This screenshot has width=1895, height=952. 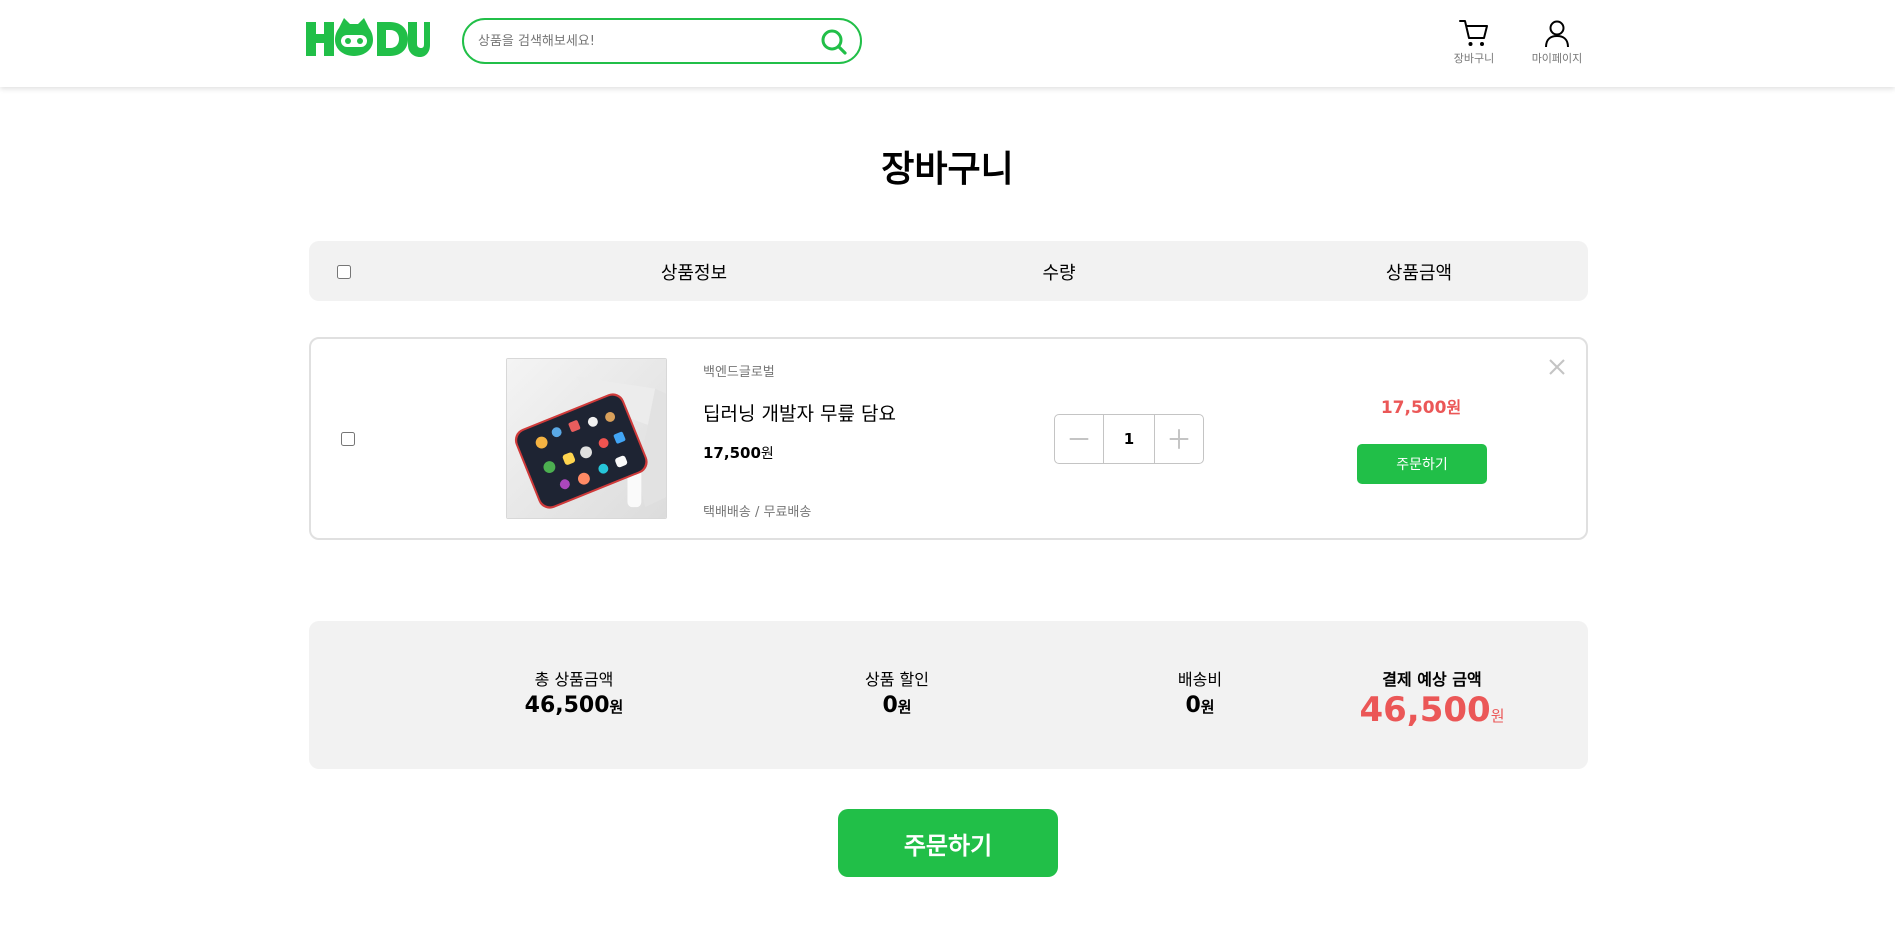 What do you see at coordinates (616, 707) in the screenshot?
I see `summary-total-currency: 원` at bounding box center [616, 707].